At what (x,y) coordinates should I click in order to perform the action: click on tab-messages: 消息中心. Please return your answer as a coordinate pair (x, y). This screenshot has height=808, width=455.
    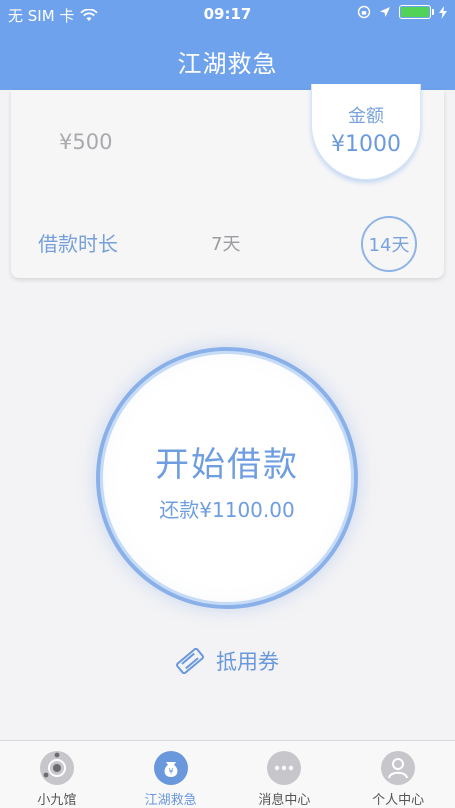
    Looking at the image, I should click on (285, 774).